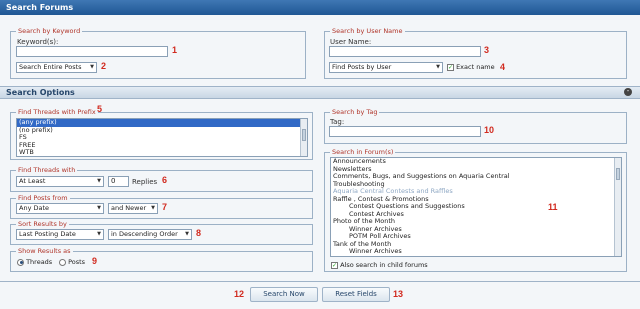 This screenshot has height=309, width=640. I want to click on search-options-bar: Search Options, so click(320, 92).